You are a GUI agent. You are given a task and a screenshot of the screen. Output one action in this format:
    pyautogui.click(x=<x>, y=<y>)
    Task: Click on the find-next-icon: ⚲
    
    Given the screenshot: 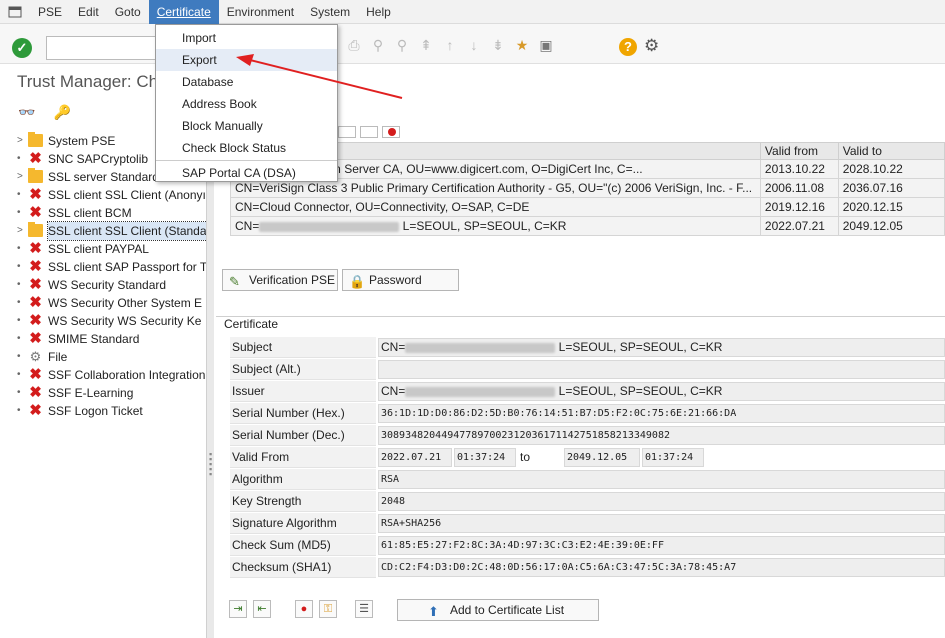 What is the action you would take?
    pyautogui.click(x=402, y=45)
    